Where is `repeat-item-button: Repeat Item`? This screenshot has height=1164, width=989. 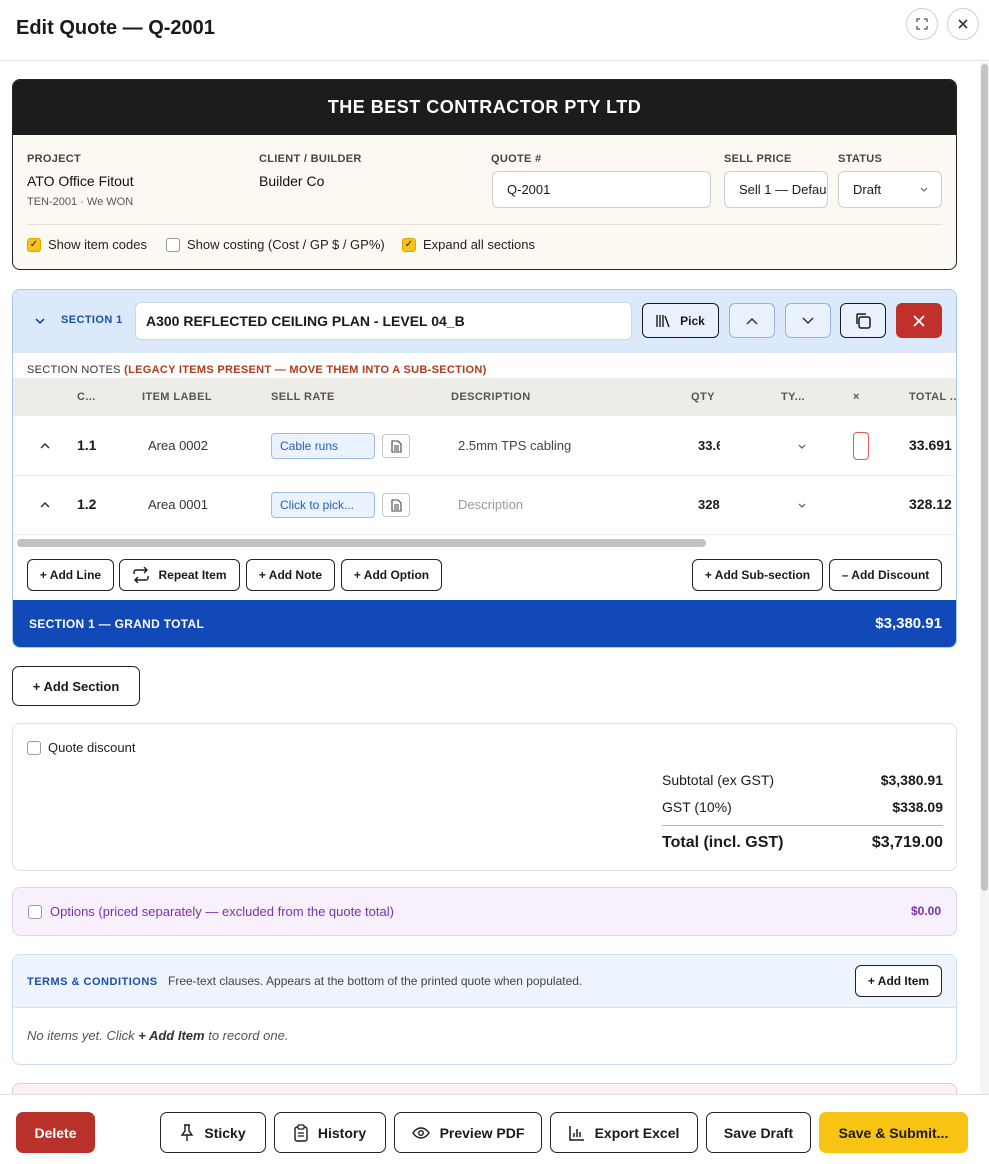 repeat-item-button: Repeat Item is located at coordinates (179, 575).